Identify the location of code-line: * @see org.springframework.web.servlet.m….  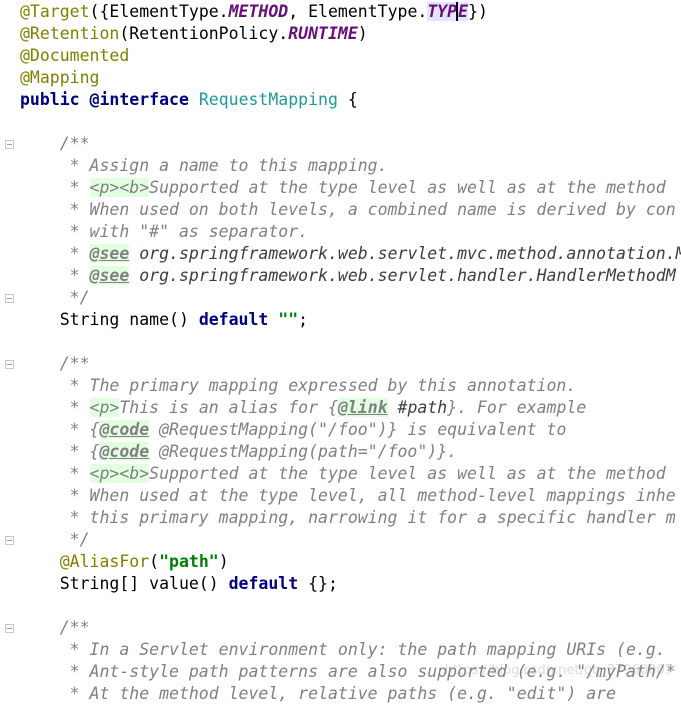
(350, 254).